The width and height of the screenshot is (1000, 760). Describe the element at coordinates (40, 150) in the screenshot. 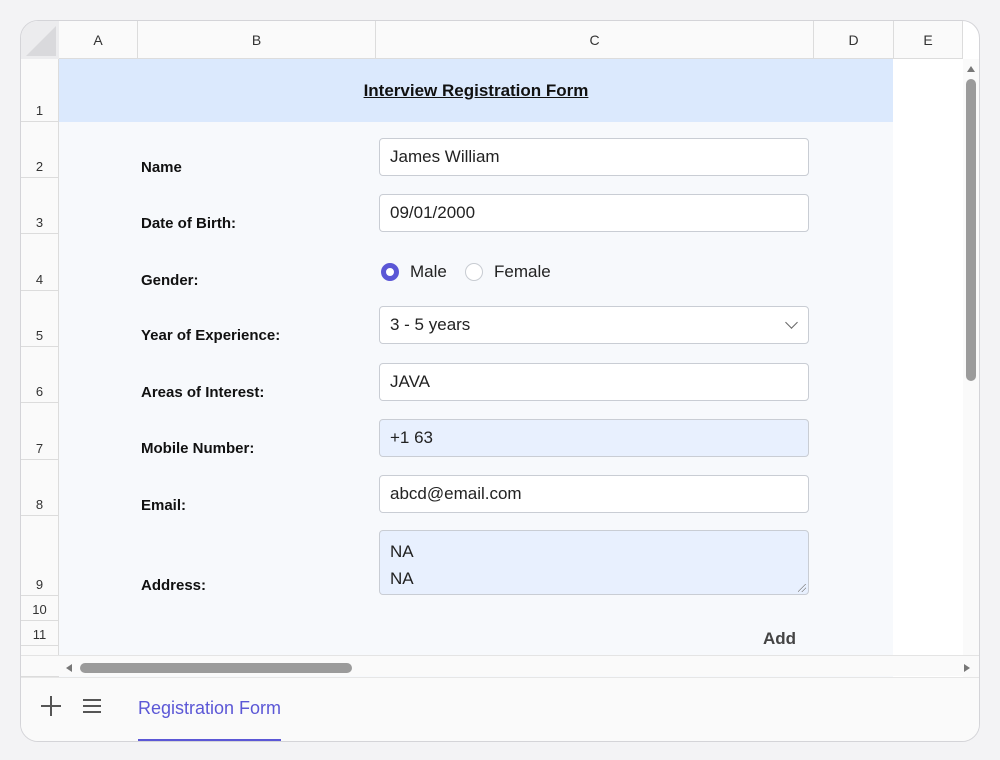

I see `row-header-2: 2` at that location.